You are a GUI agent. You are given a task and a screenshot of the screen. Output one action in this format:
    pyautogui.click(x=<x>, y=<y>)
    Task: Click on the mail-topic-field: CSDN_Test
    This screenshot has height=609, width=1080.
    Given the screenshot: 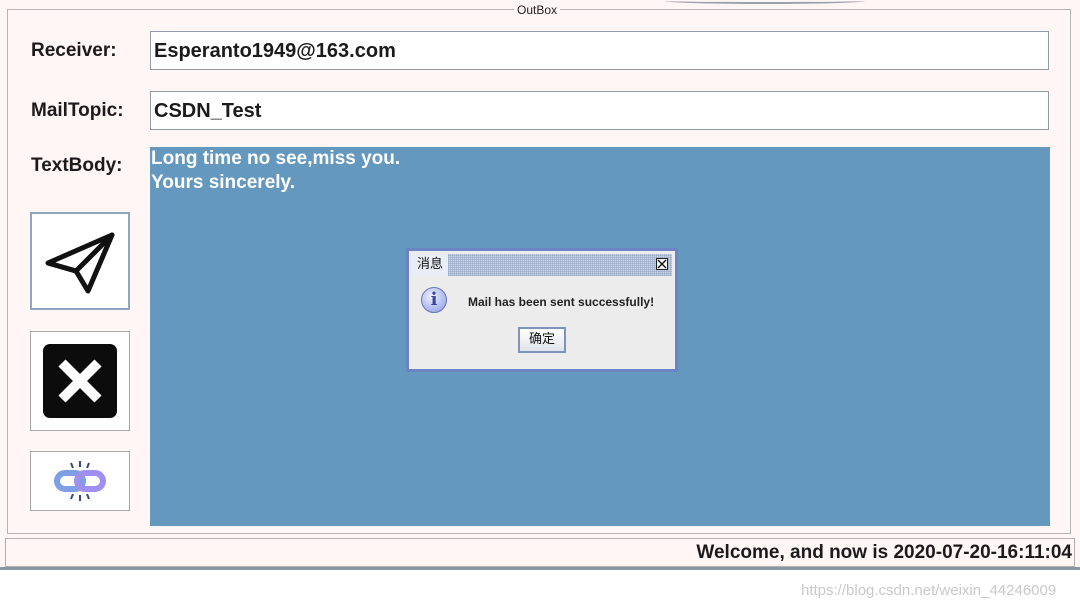 What is the action you would take?
    pyautogui.click(x=599, y=110)
    